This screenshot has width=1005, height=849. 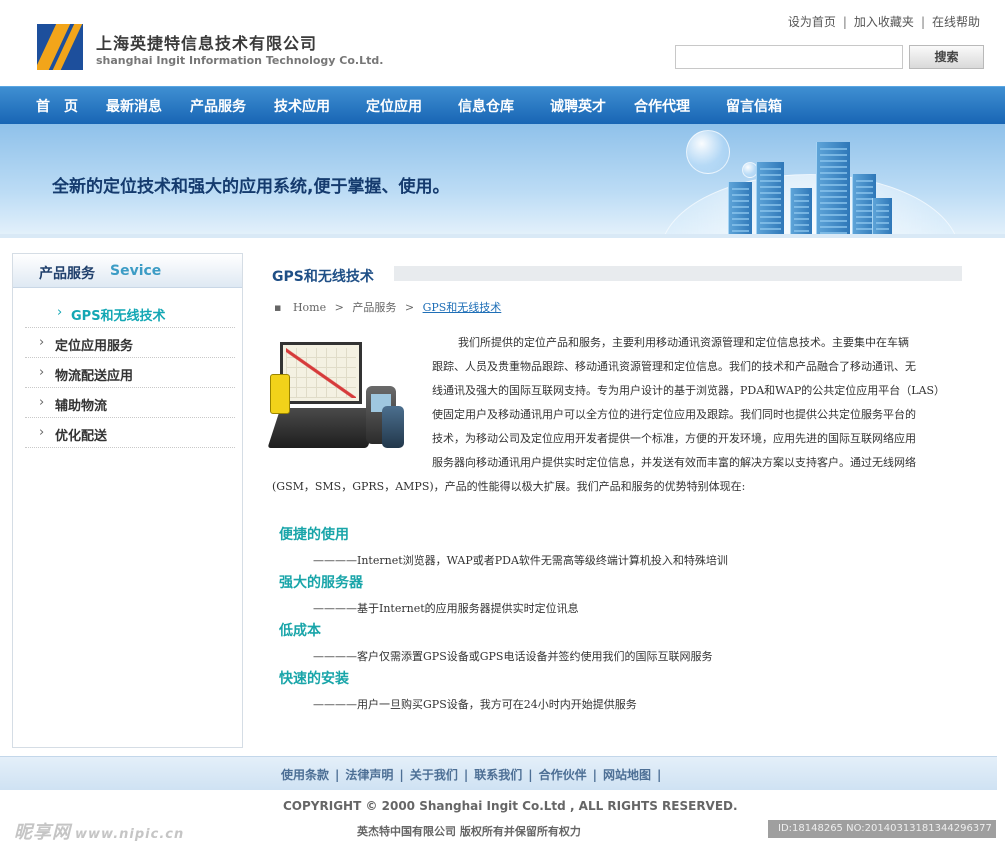 What do you see at coordinates (323, 277) in the screenshot?
I see `page-title: GPS和无线技术` at bounding box center [323, 277].